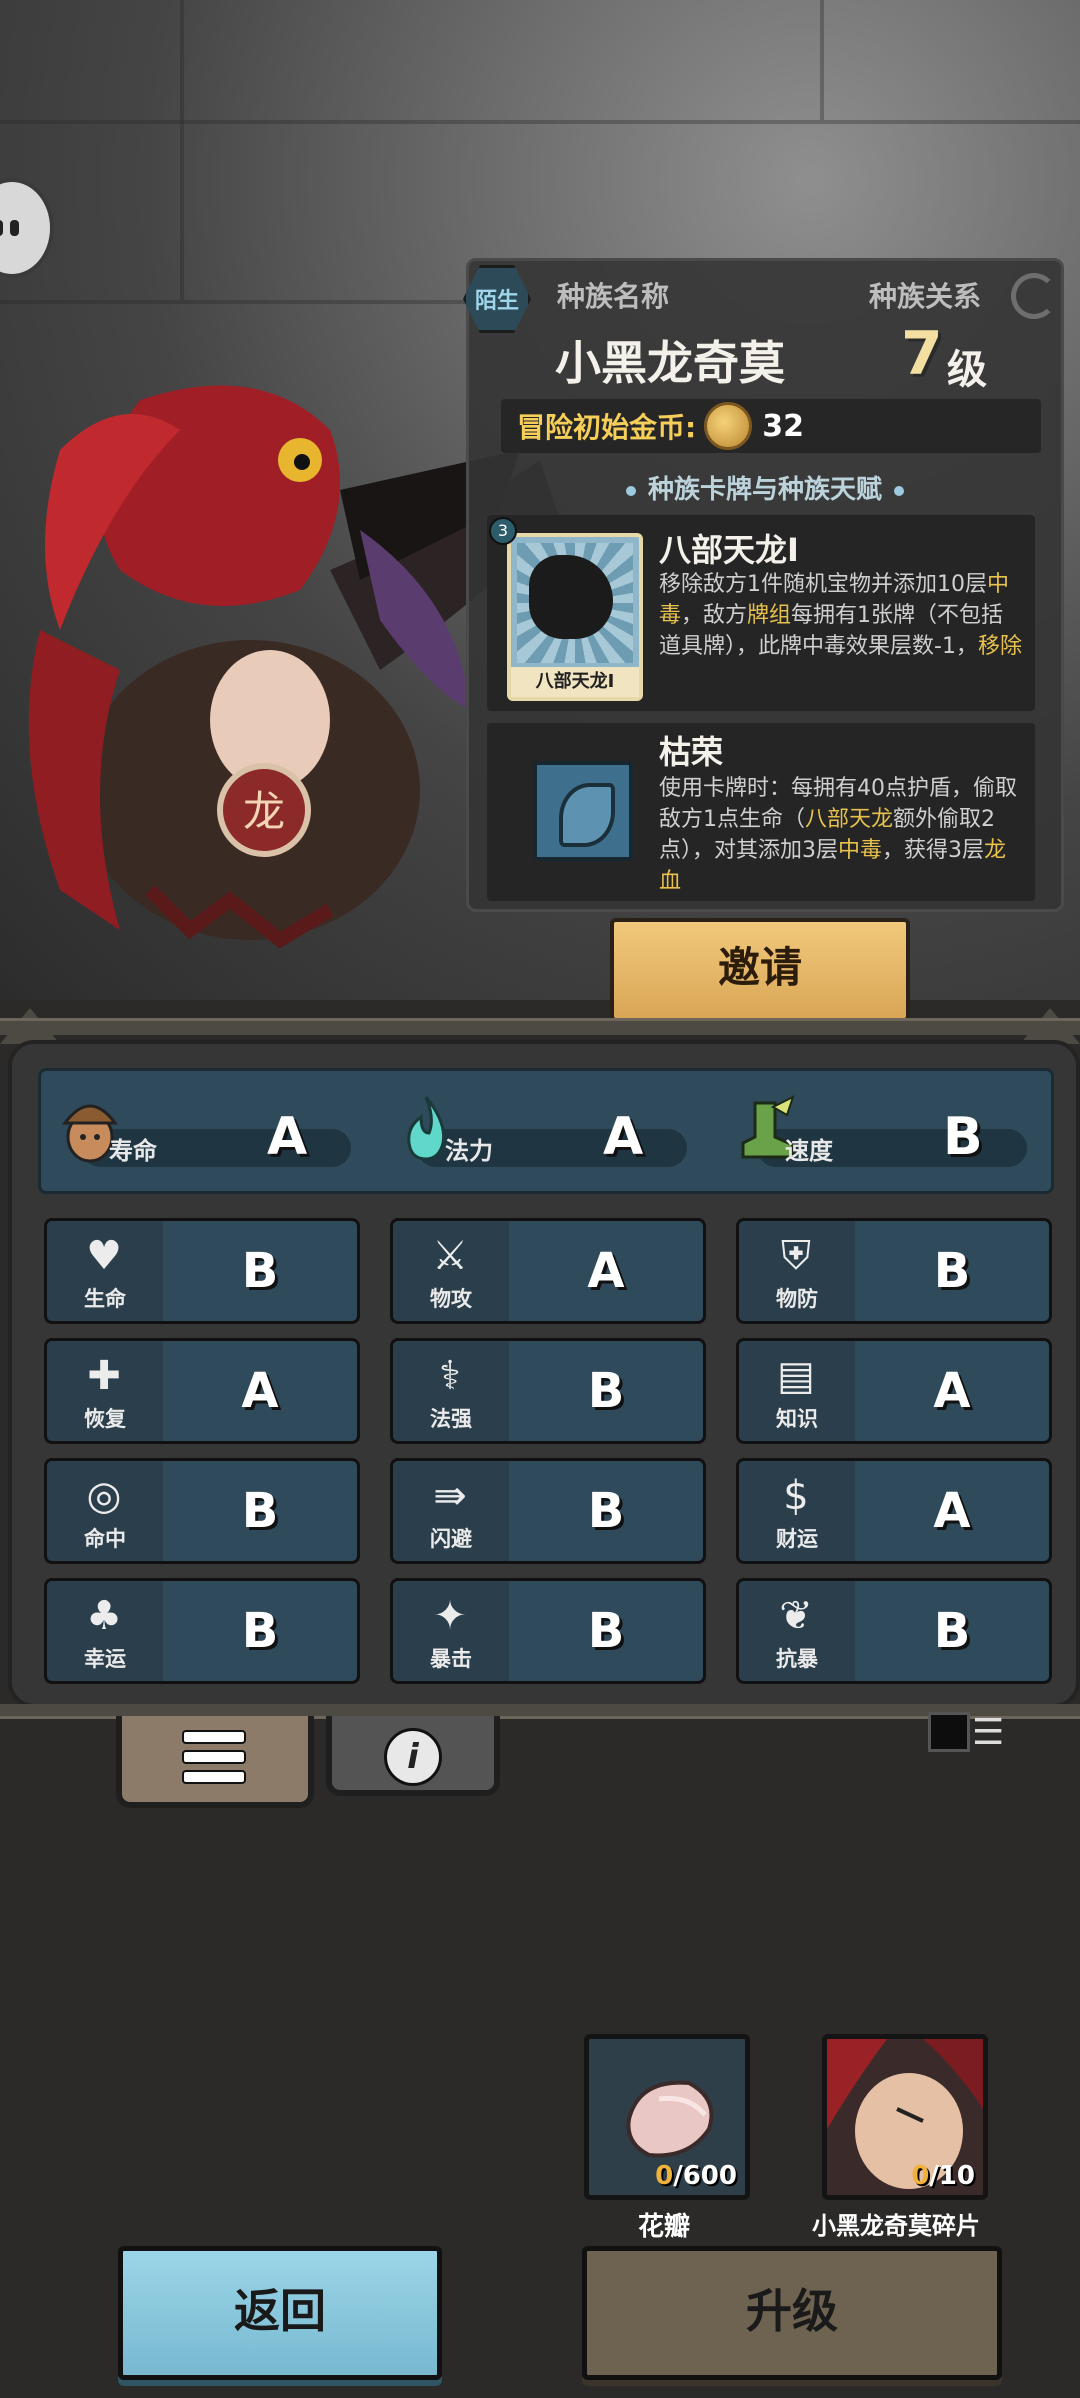 This screenshot has height=2398, width=1080. I want to click on clover-icon: ♣, so click(104, 1616).